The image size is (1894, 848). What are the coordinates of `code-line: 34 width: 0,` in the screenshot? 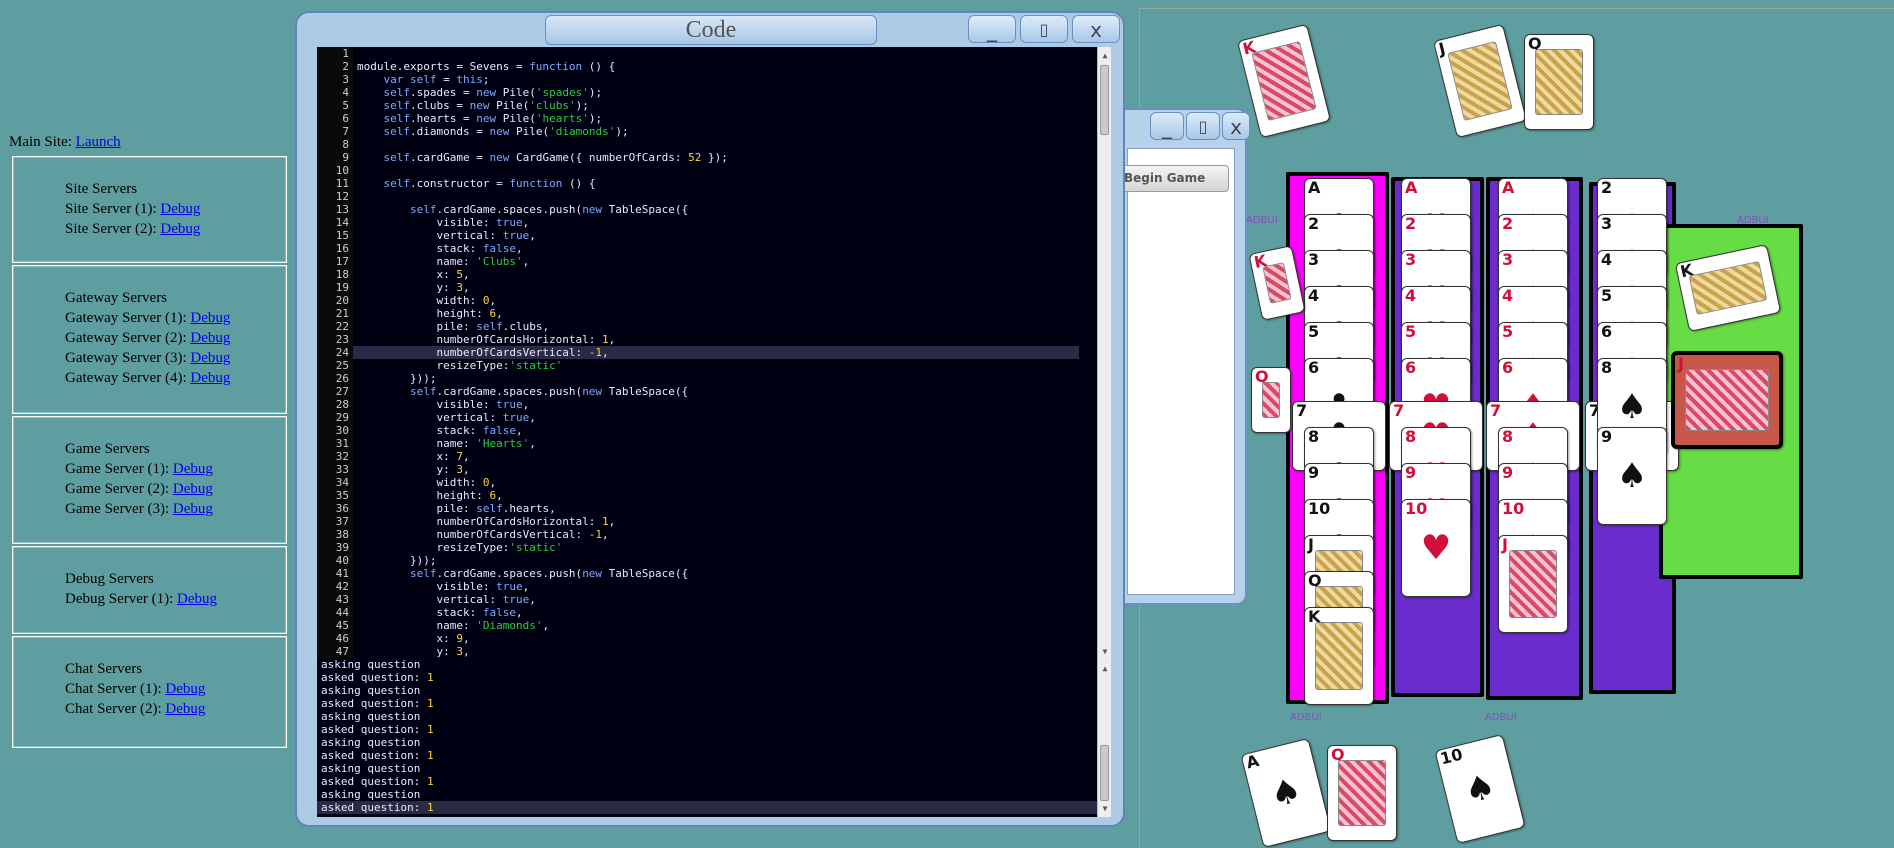 It's located at (714, 482).